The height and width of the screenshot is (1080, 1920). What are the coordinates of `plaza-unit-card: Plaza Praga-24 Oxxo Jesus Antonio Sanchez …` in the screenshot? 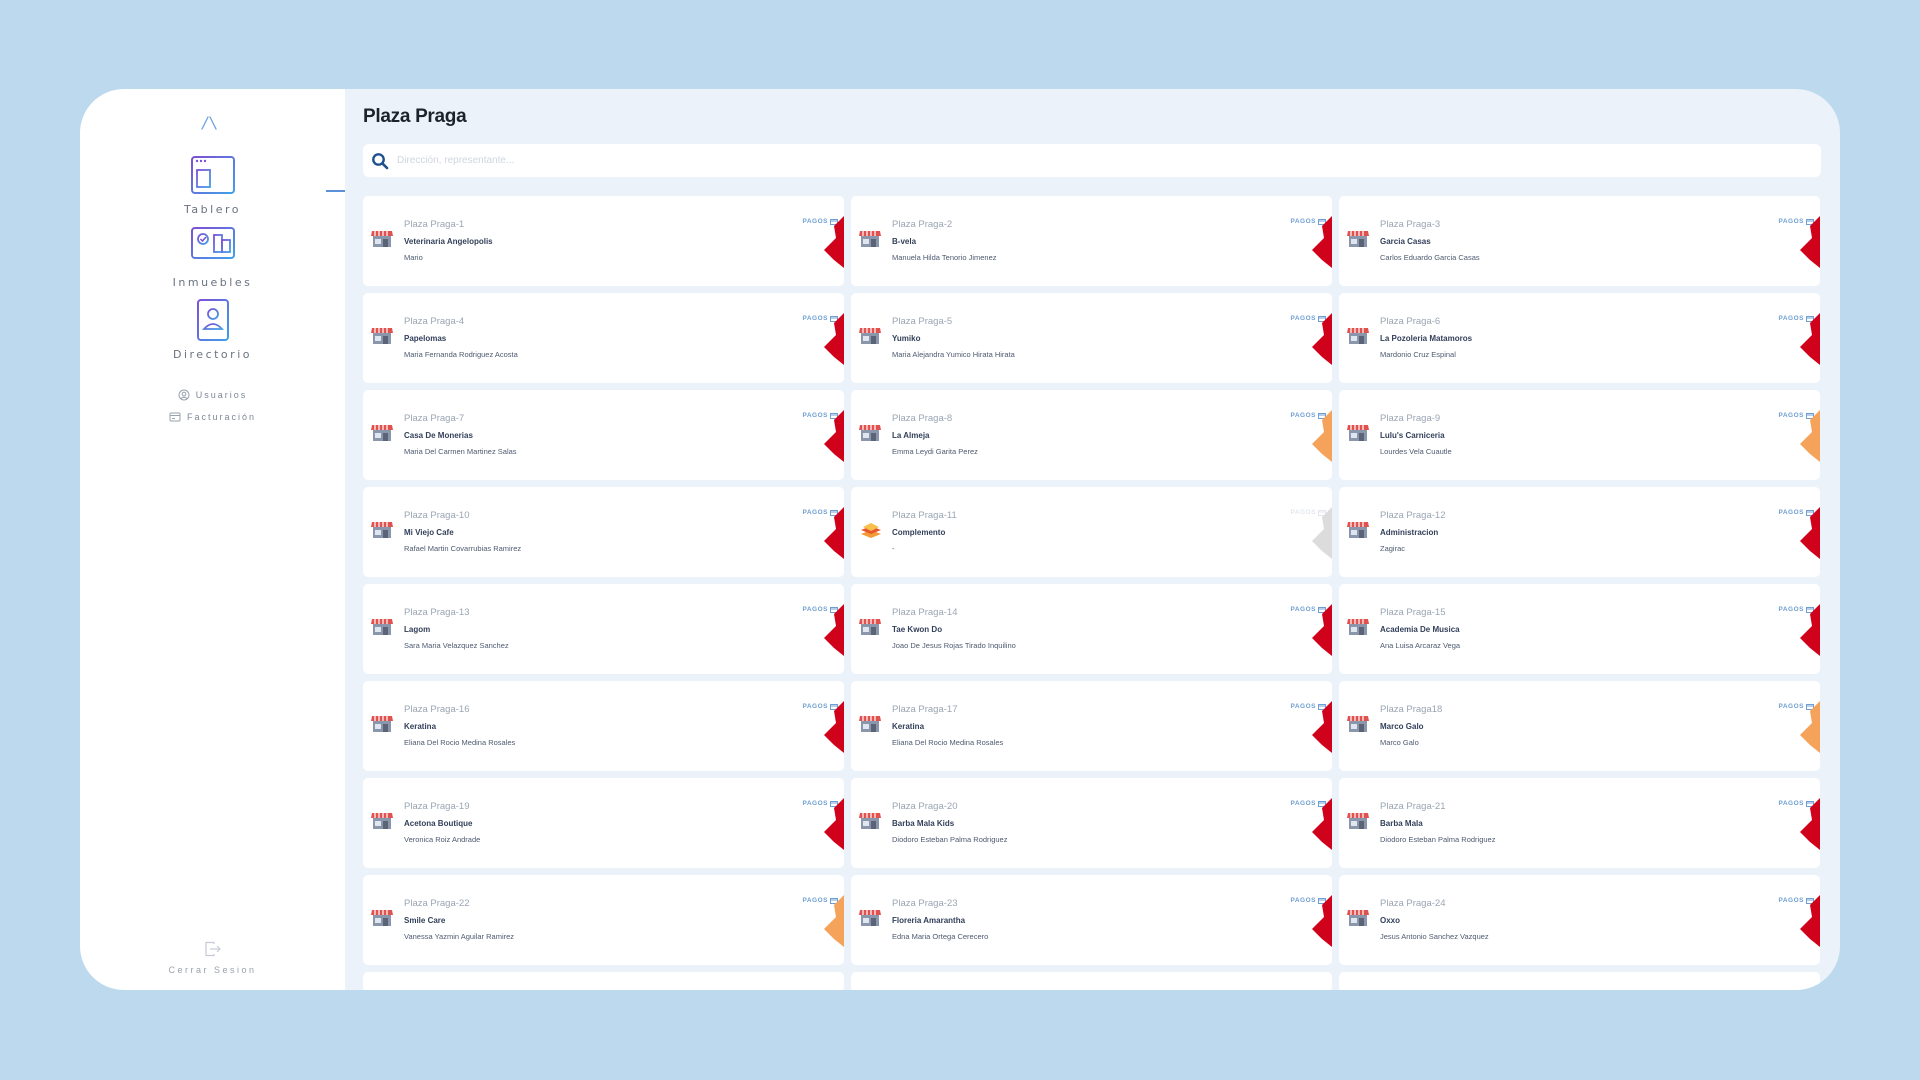 It's located at (1579, 920).